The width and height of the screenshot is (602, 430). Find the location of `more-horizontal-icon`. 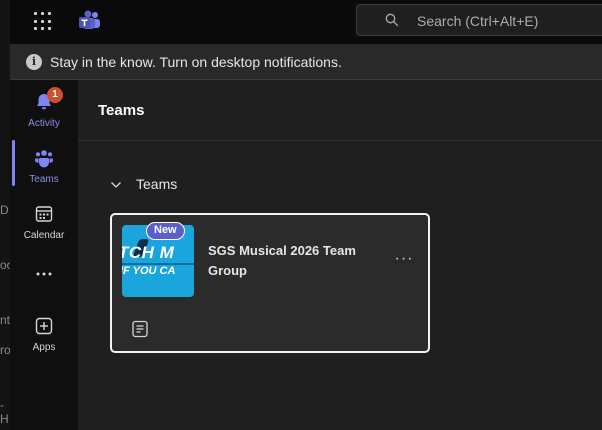

more-horizontal-icon is located at coordinates (44, 274).